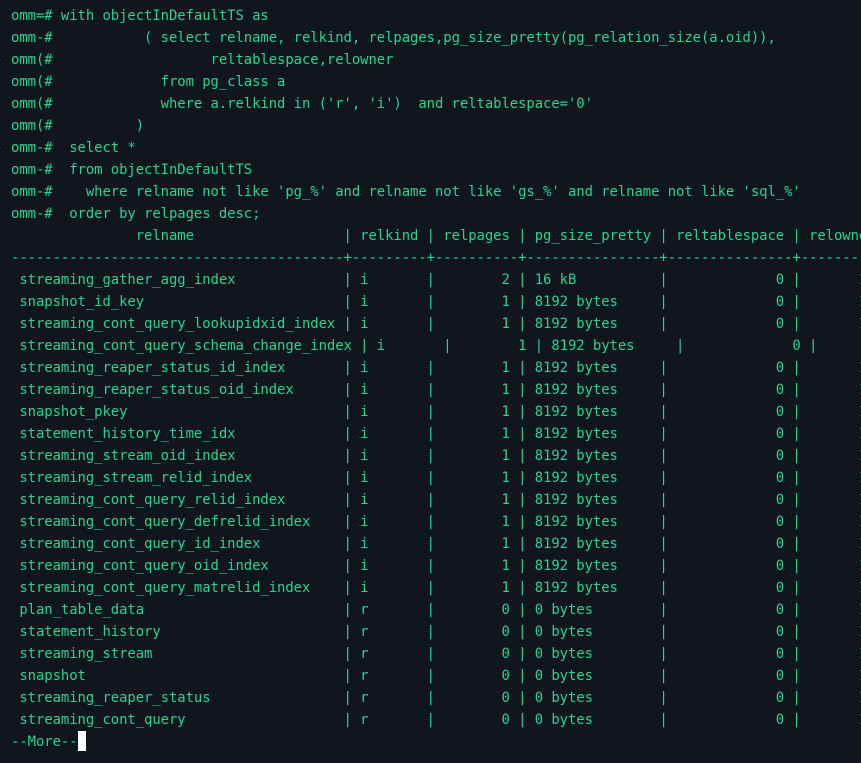  I want to click on query-line: omm-# select *, so click(73, 148).